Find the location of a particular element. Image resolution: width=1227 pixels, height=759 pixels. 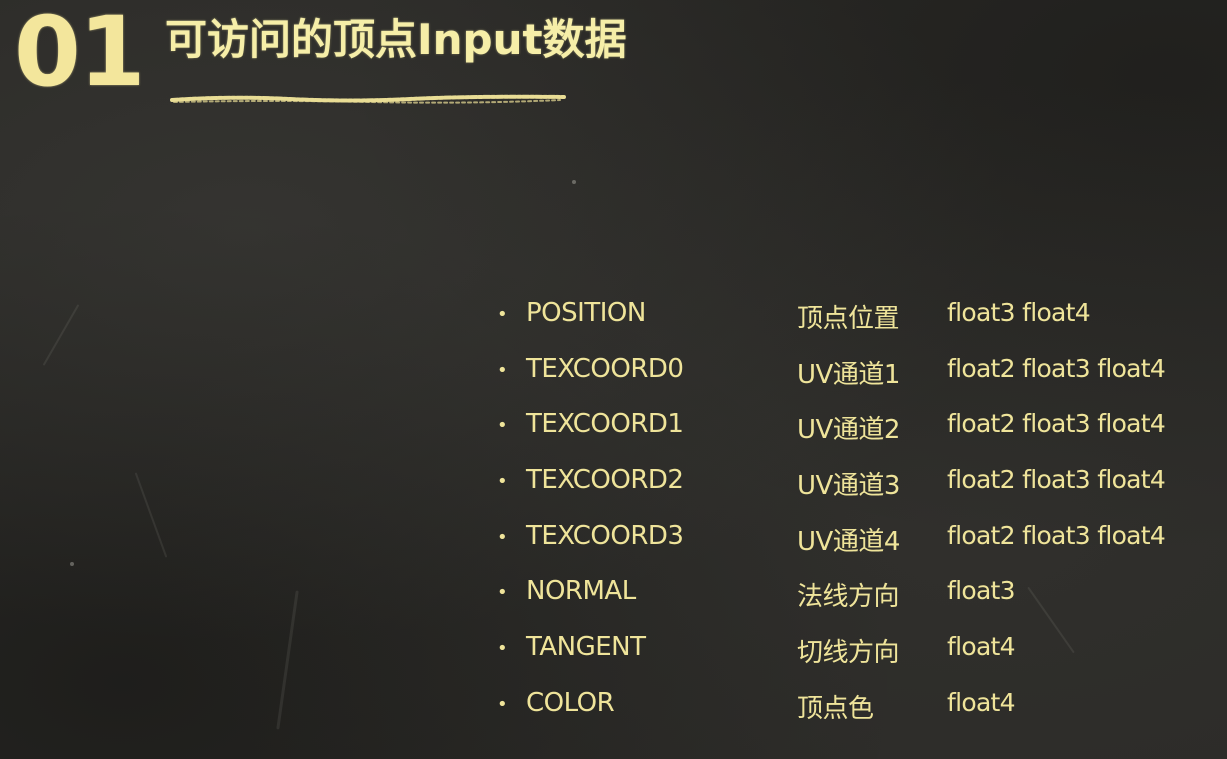

semantic-name: TANGENT is located at coordinates (586, 647).